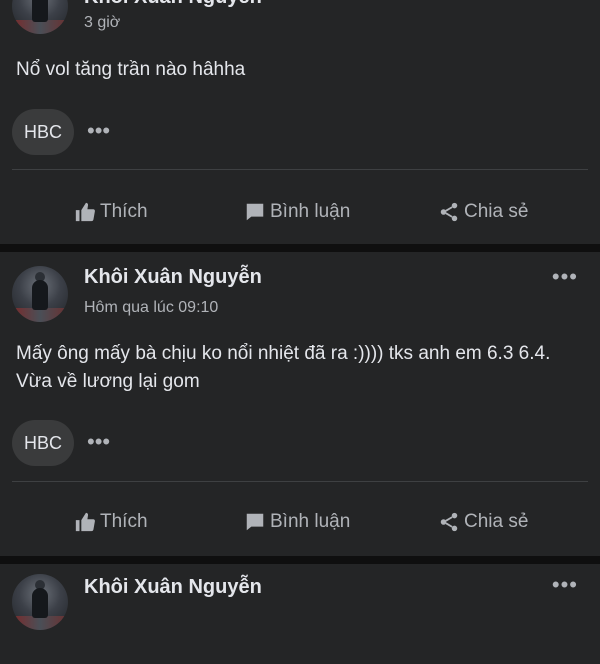 This screenshot has width=600, height=664. What do you see at coordinates (131, 69) in the screenshot?
I see `post-content: Nổ vol tăng trần nào hâhha` at bounding box center [131, 69].